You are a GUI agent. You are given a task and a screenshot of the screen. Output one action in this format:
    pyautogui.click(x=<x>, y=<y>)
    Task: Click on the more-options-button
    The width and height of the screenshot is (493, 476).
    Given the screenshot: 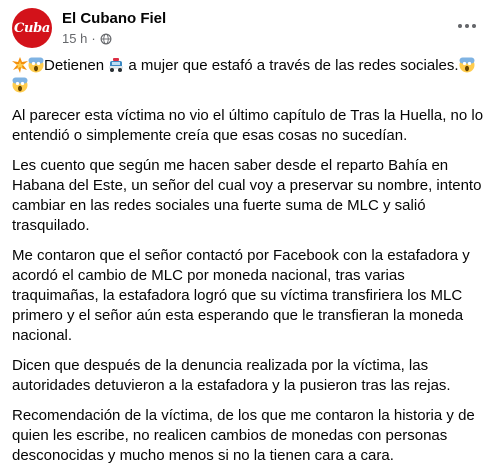 What is the action you would take?
    pyautogui.click(x=467, y=26)
    